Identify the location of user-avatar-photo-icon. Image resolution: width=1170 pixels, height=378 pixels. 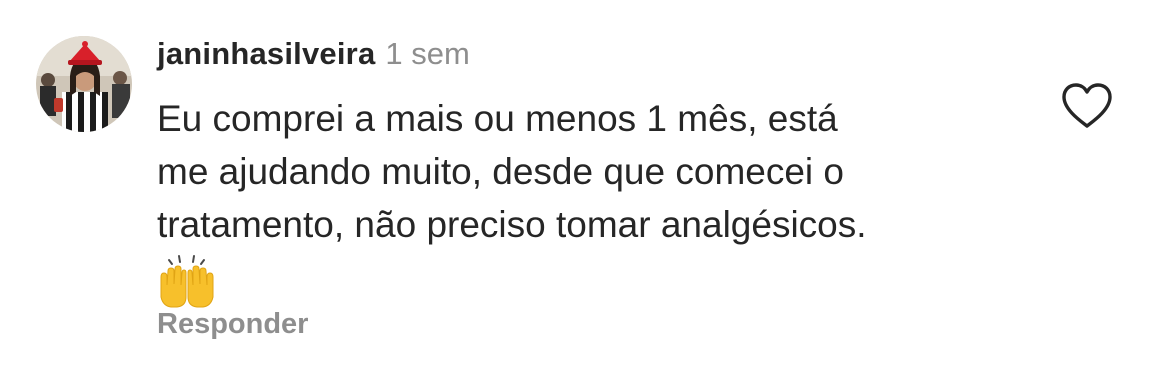
(84, 84).